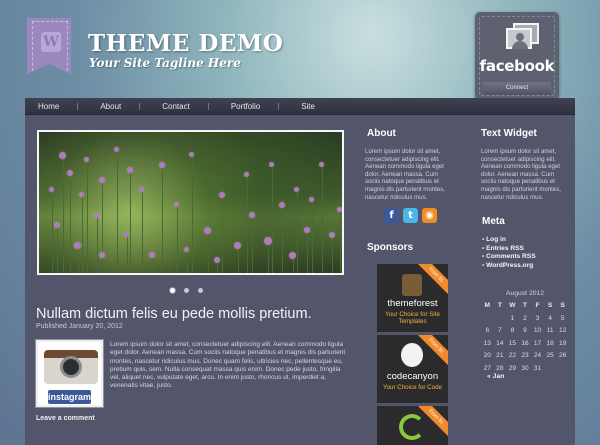 The height and width of the screenshot is (445, 600). I want to click on calendar-day: 1, so click(512, 318).